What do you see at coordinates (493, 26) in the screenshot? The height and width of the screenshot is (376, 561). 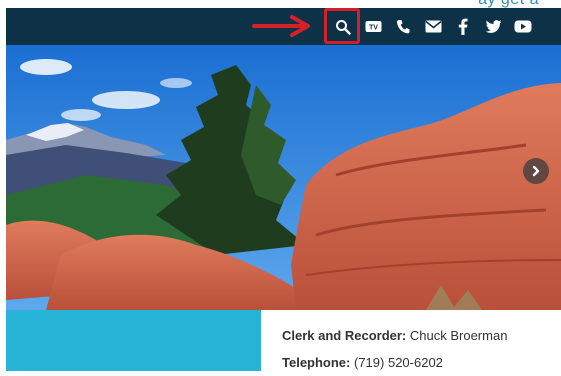 I see `twitter-icon` at bounding box center [493, 26].